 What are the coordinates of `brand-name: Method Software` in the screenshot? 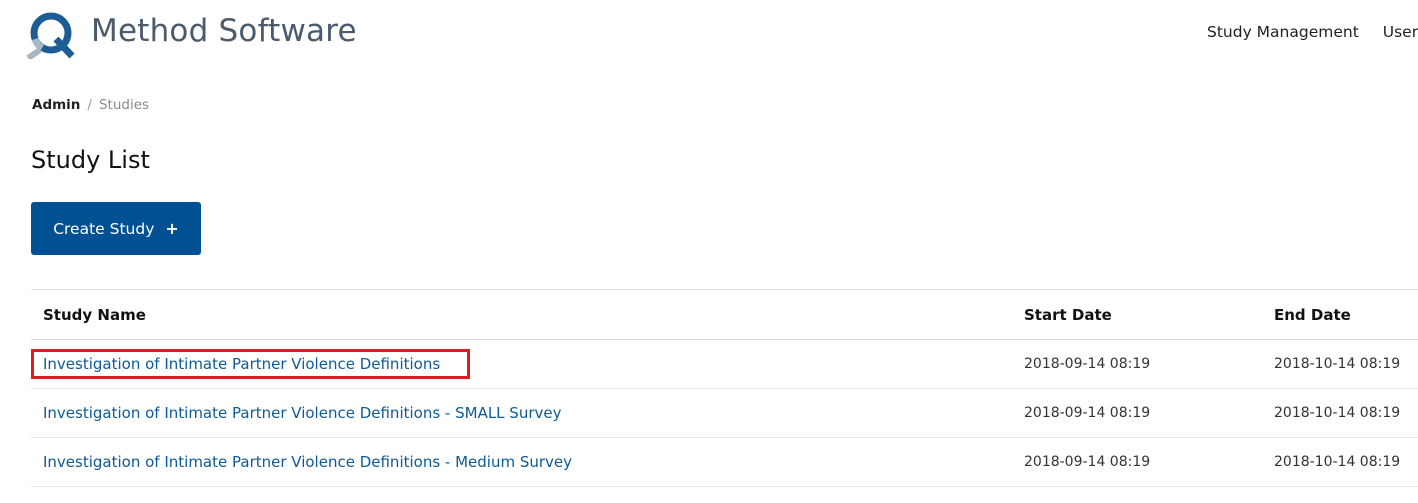 It's located at (224, 31).